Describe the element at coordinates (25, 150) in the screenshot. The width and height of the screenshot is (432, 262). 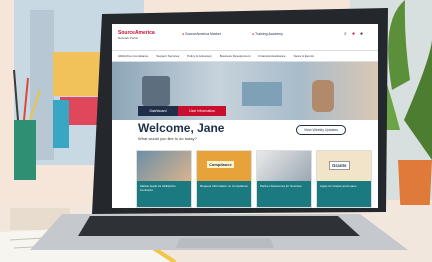
I see `pencil-cup` at that location.